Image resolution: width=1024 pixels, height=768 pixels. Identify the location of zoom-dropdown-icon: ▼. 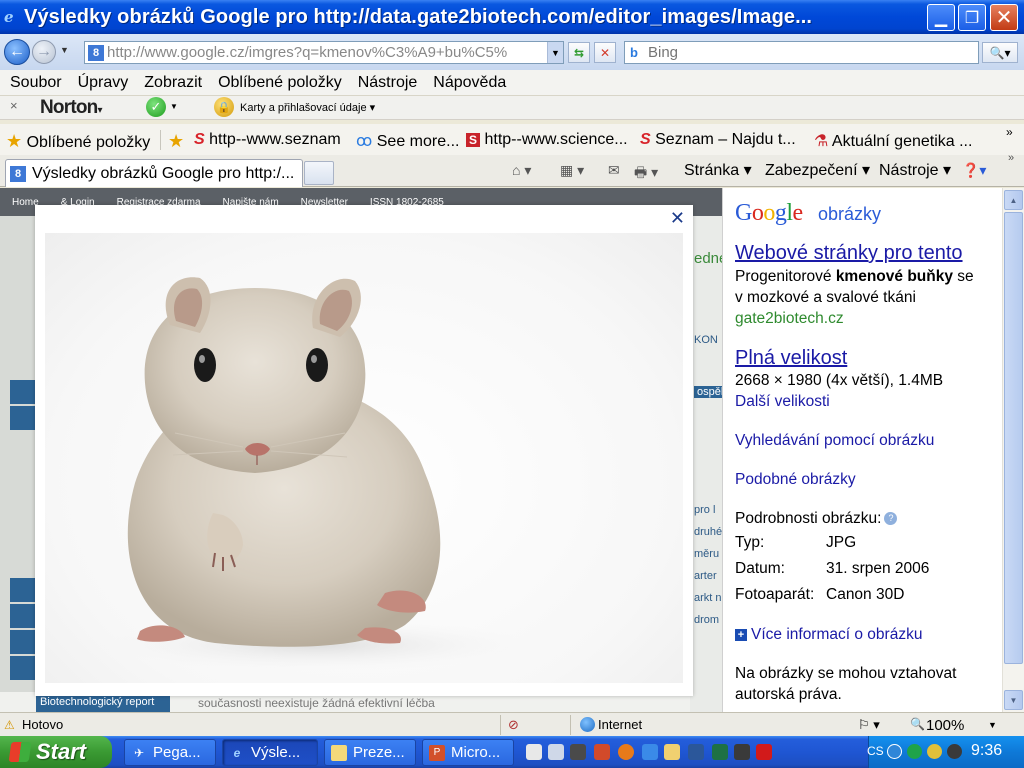
(992, 725).